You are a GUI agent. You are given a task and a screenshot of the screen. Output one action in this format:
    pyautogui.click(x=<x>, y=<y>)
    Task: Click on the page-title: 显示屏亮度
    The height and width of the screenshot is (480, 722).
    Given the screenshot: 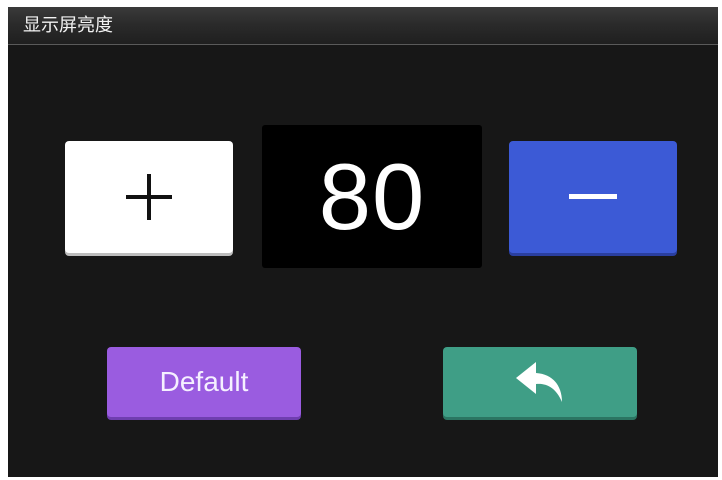 What is the action you would take?
    pyautogui.click(x=68, y=25)
    